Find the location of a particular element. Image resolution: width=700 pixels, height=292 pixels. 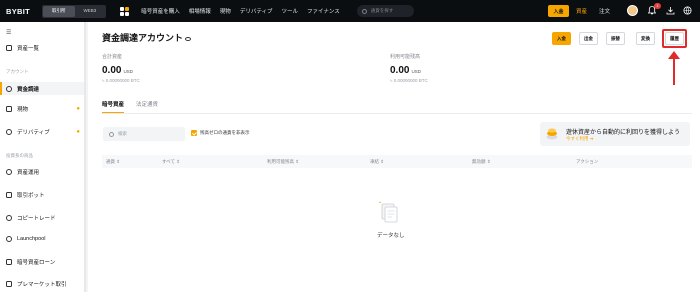

available-balance-label: 利用可能残高 is located at coordinates (405, 57).